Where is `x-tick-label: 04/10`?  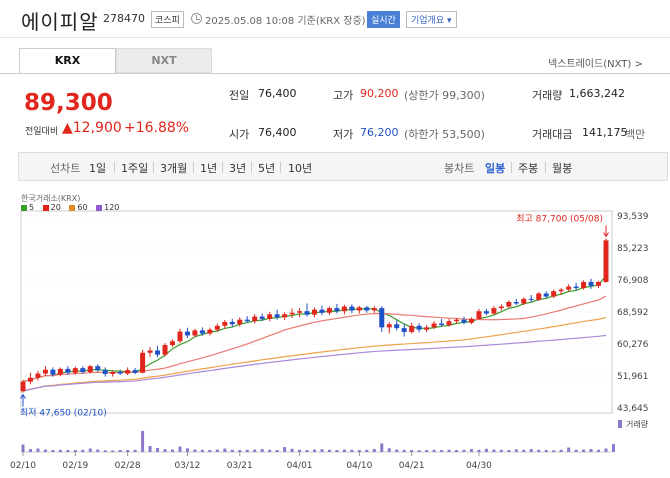
x-tick-label: 04/10 is located at coordinates (359, 466).